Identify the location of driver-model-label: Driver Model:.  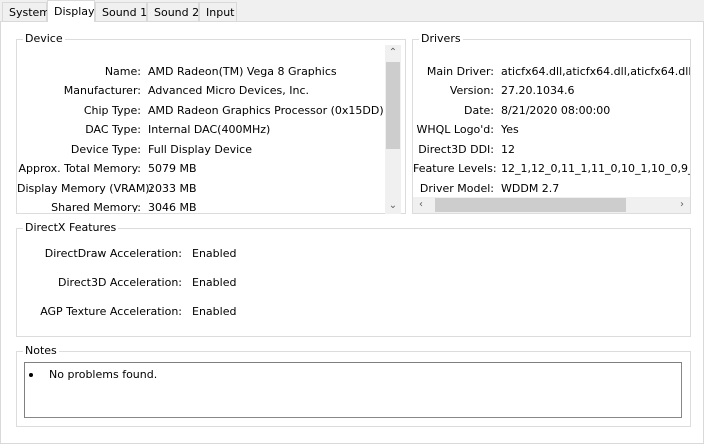
(456, 188).